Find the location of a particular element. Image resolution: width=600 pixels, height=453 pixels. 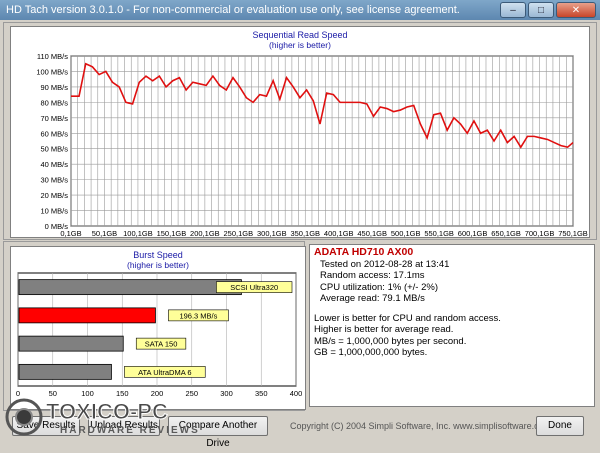

y-tick-label: 30 MB/s is located at coordinates (54, 180).